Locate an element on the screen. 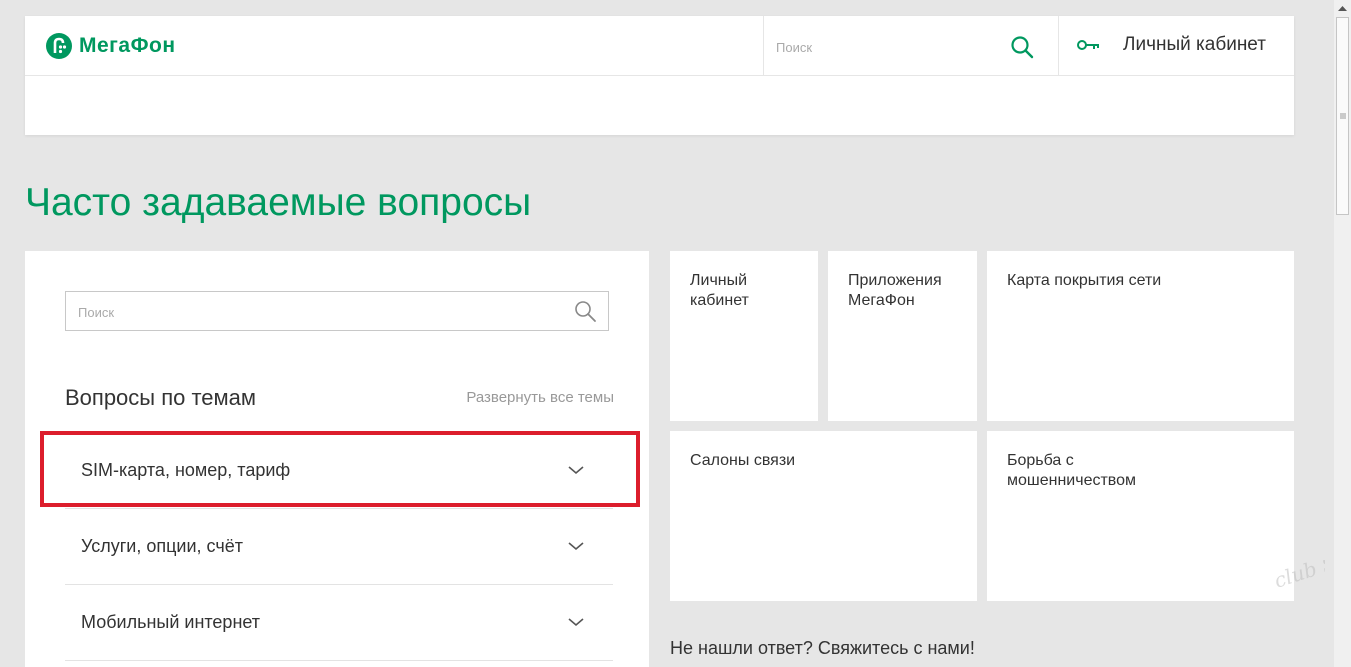 The height and width of the screenshot is (667, 1351). topic-item-mobile-internet: Мобильный интернет is located at coordinates (339, 622).